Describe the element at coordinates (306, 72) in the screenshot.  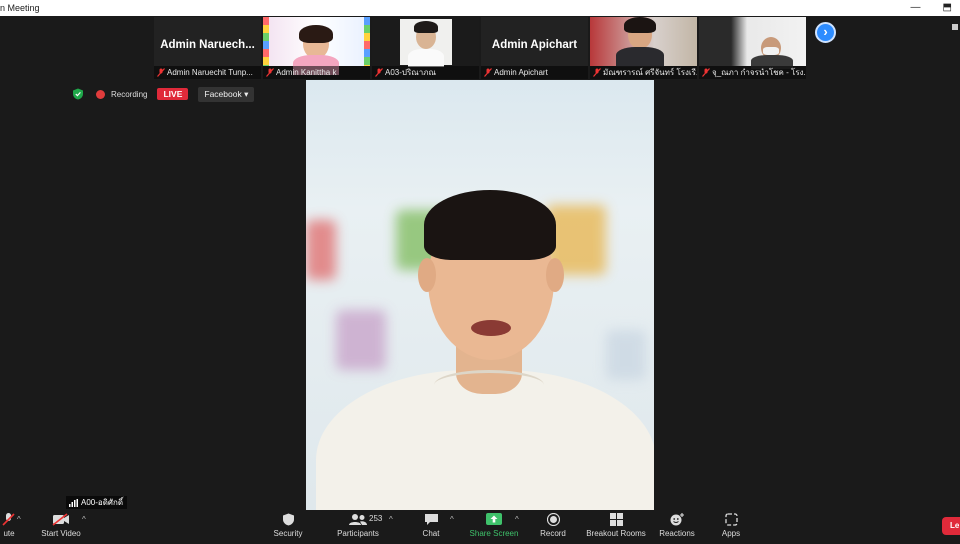
I see `participant-name: Admin Kanittha k` at that location.